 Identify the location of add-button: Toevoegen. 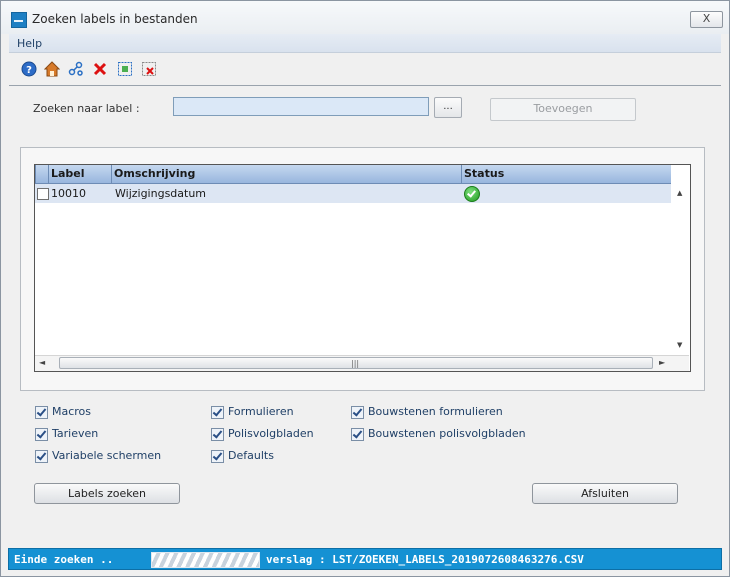
(563, 109).